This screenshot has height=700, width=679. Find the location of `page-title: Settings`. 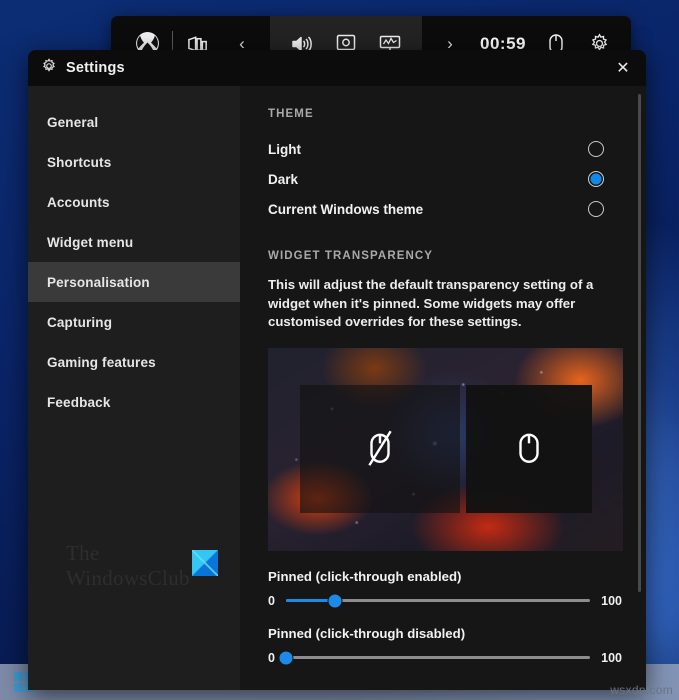

page-title: Settings is located at coordinates (95, 68).